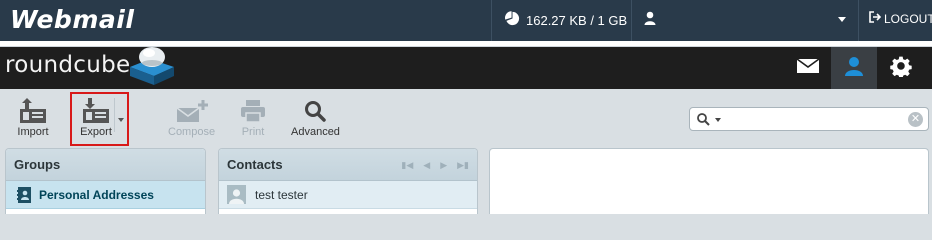  I want to click on import-icon, so click(33, 111).